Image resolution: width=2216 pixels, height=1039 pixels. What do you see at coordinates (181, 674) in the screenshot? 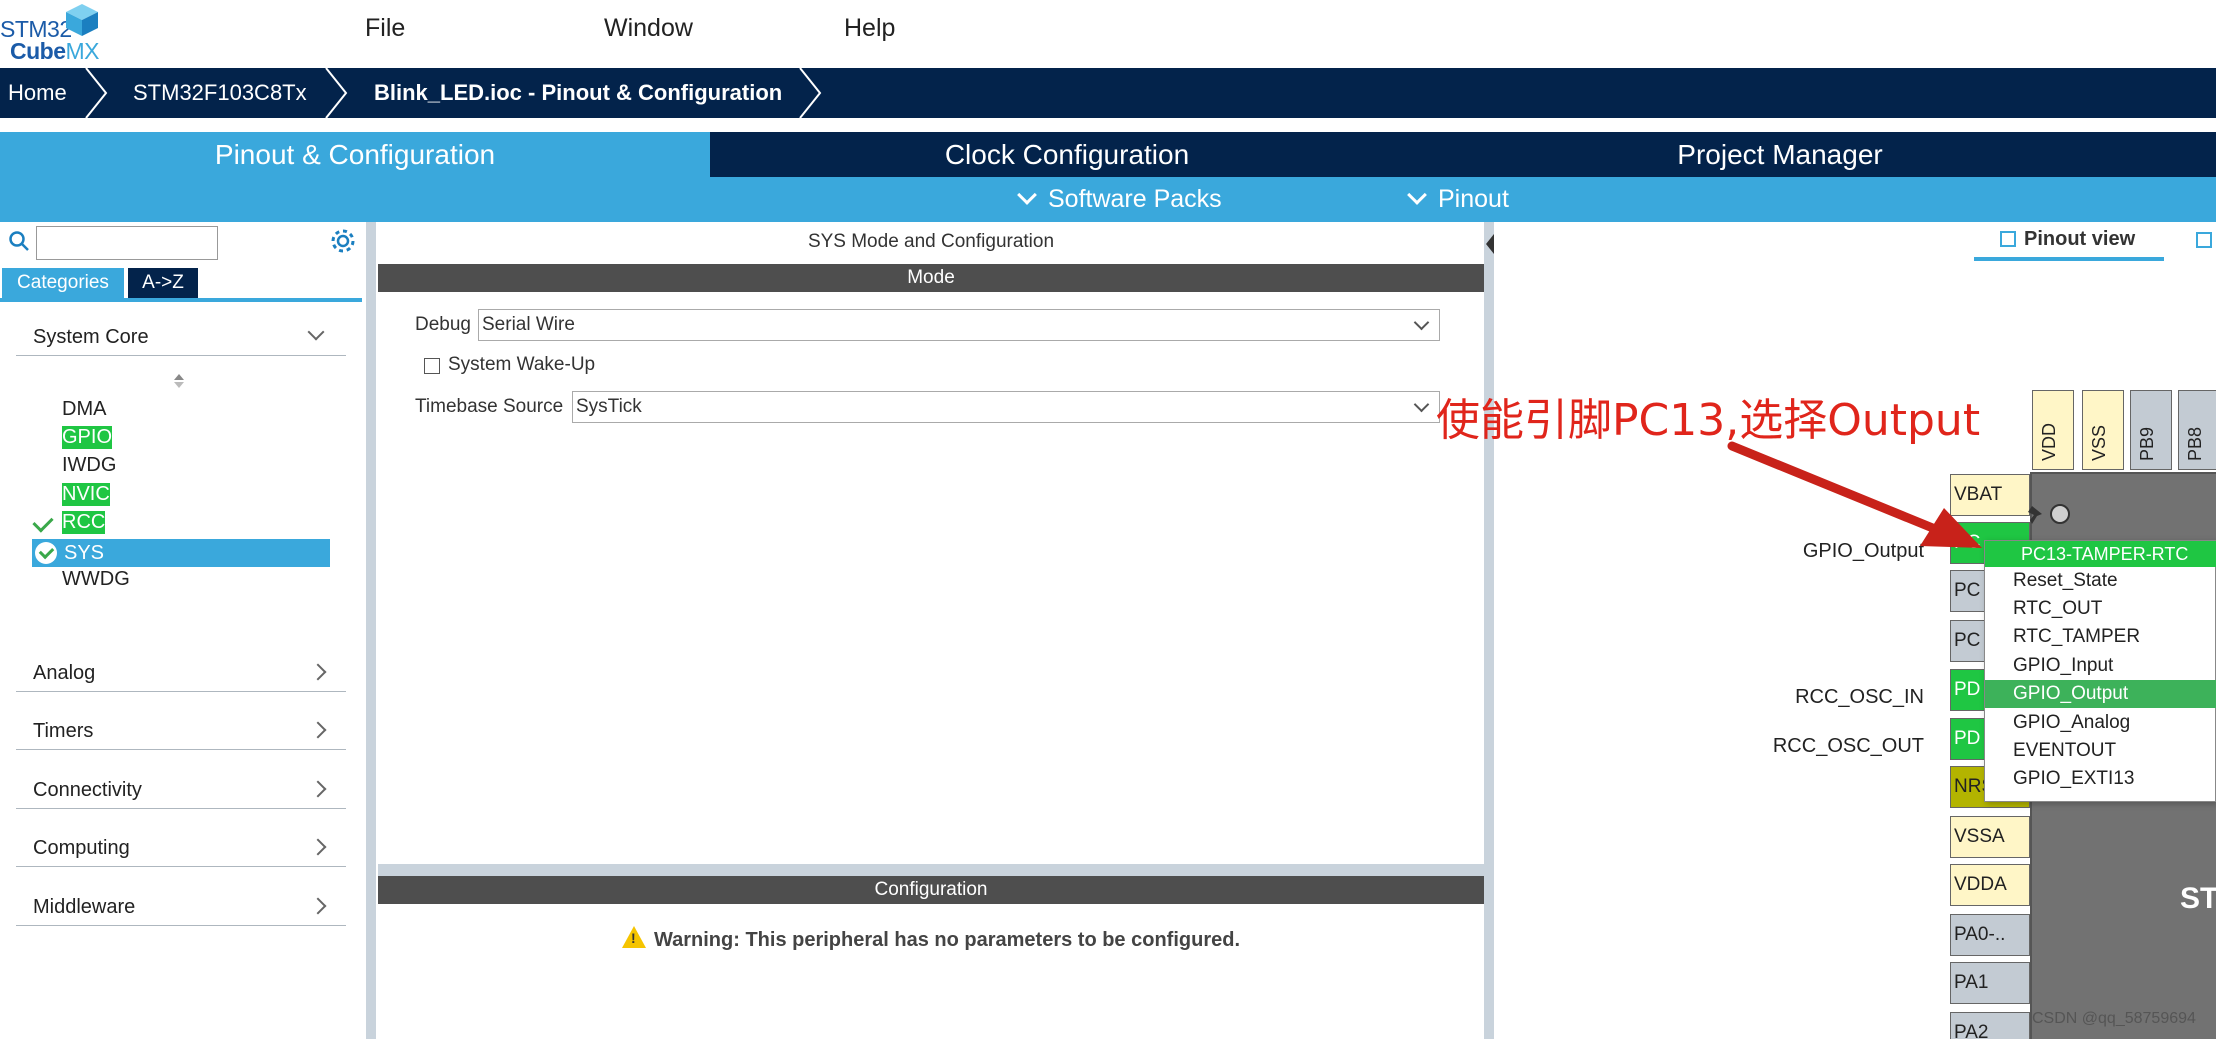
I see `group-analog: Analog` at bounding box center [181, 674].